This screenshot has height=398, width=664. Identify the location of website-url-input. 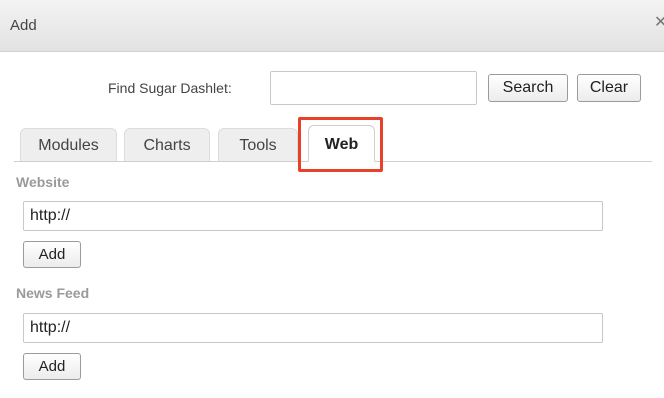
(313, 216).